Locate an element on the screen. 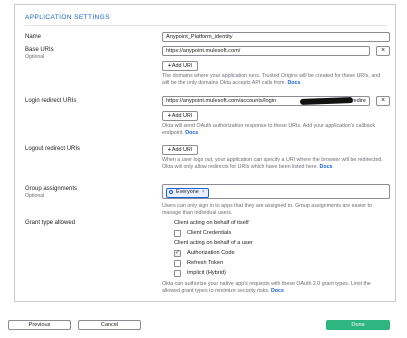 The height and width of the screenshot is (338, 407). login-redirect-docs-link: Docs is located at coordinates (191, 133).